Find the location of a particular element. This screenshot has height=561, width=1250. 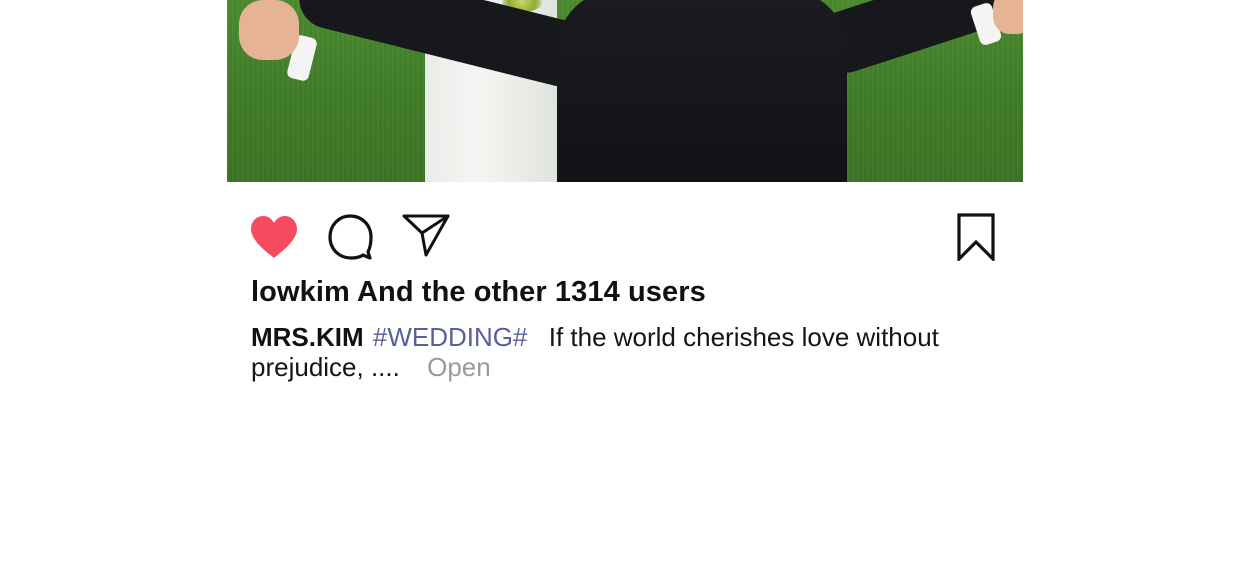

caption-hashtag: #WEDDING# is located at coordinates (450, 337).